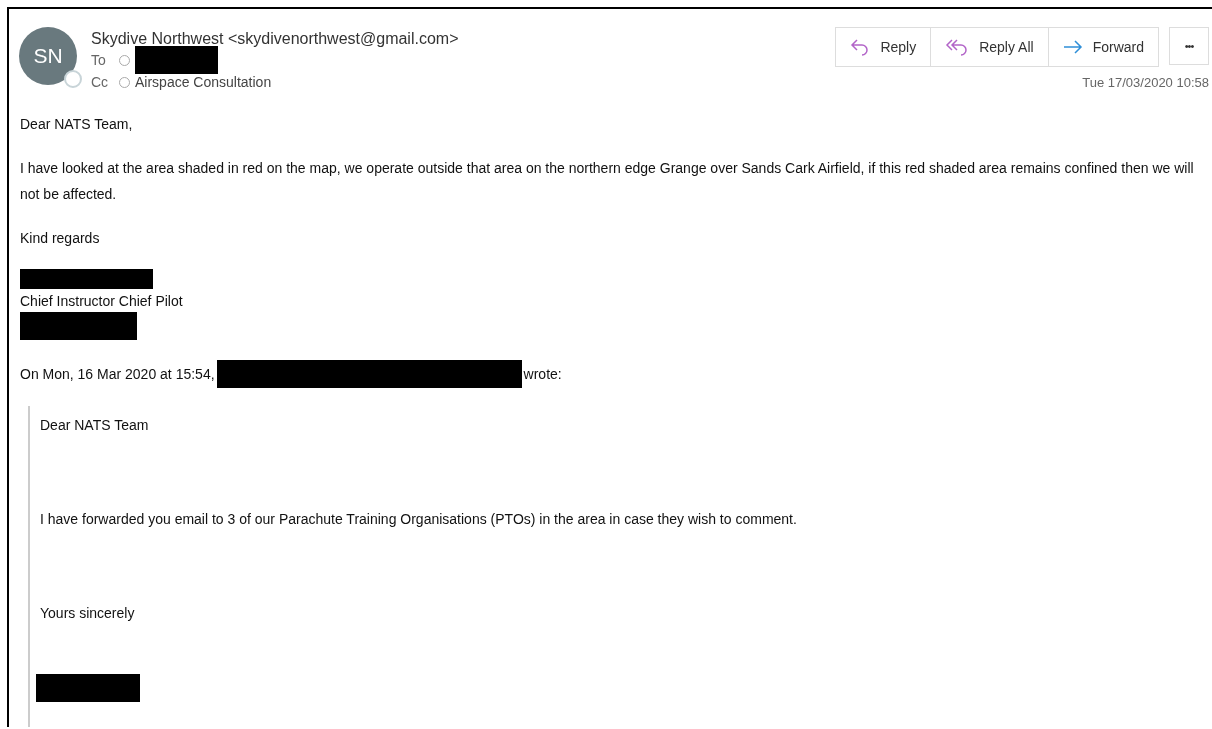  What do you see at coordinates (607, 181) in the screenshot?
I see `body-paragraph: I have looked at the area shaded in red on the map, we operate outside that area on the northern edge Grange over Sands Cark Airfield, if this red shaded area remains confined then we will not be affected.` at bounding box center [607, 181].